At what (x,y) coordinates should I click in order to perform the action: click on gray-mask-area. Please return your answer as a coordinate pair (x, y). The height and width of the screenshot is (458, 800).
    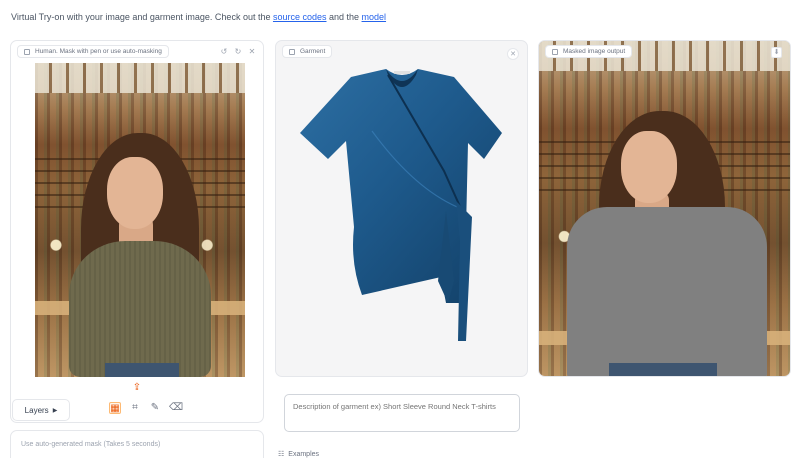
    Looking at the image, I should click on (667, 291).